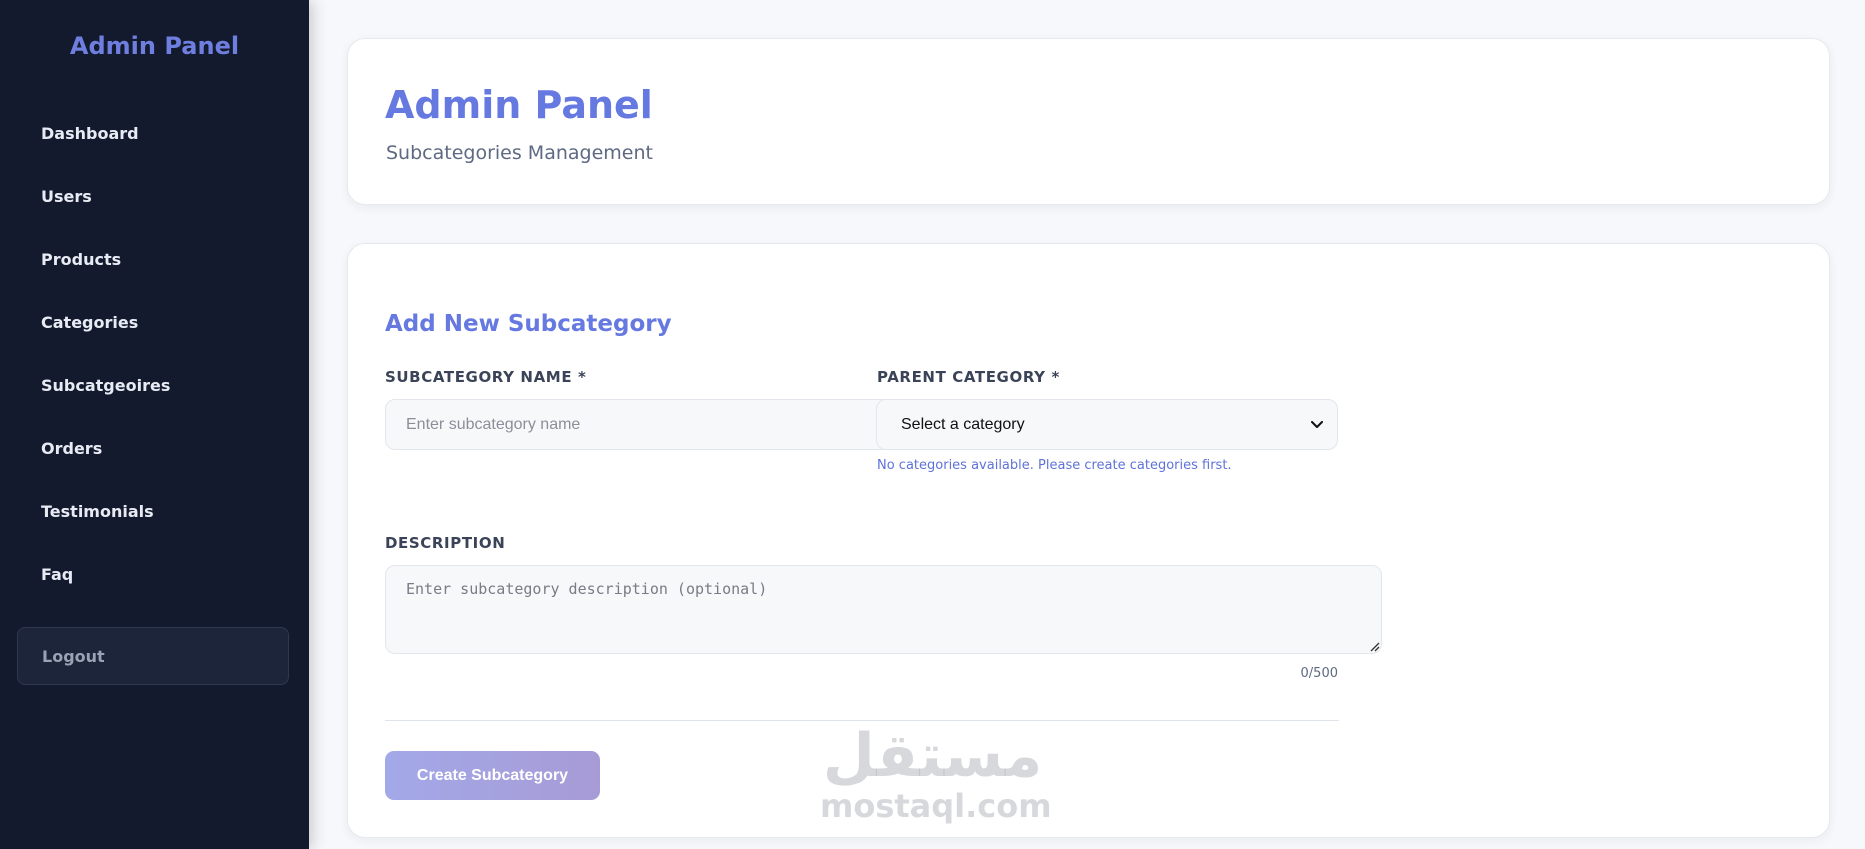  I want to click on subcategory-name-label: SUBCATEGORY NAME *, so click(486, 377).